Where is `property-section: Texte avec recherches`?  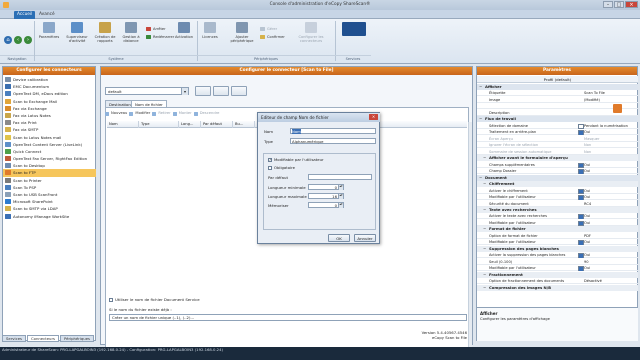 property-section: Texte avec recherches is located at coordinates (557, 210).